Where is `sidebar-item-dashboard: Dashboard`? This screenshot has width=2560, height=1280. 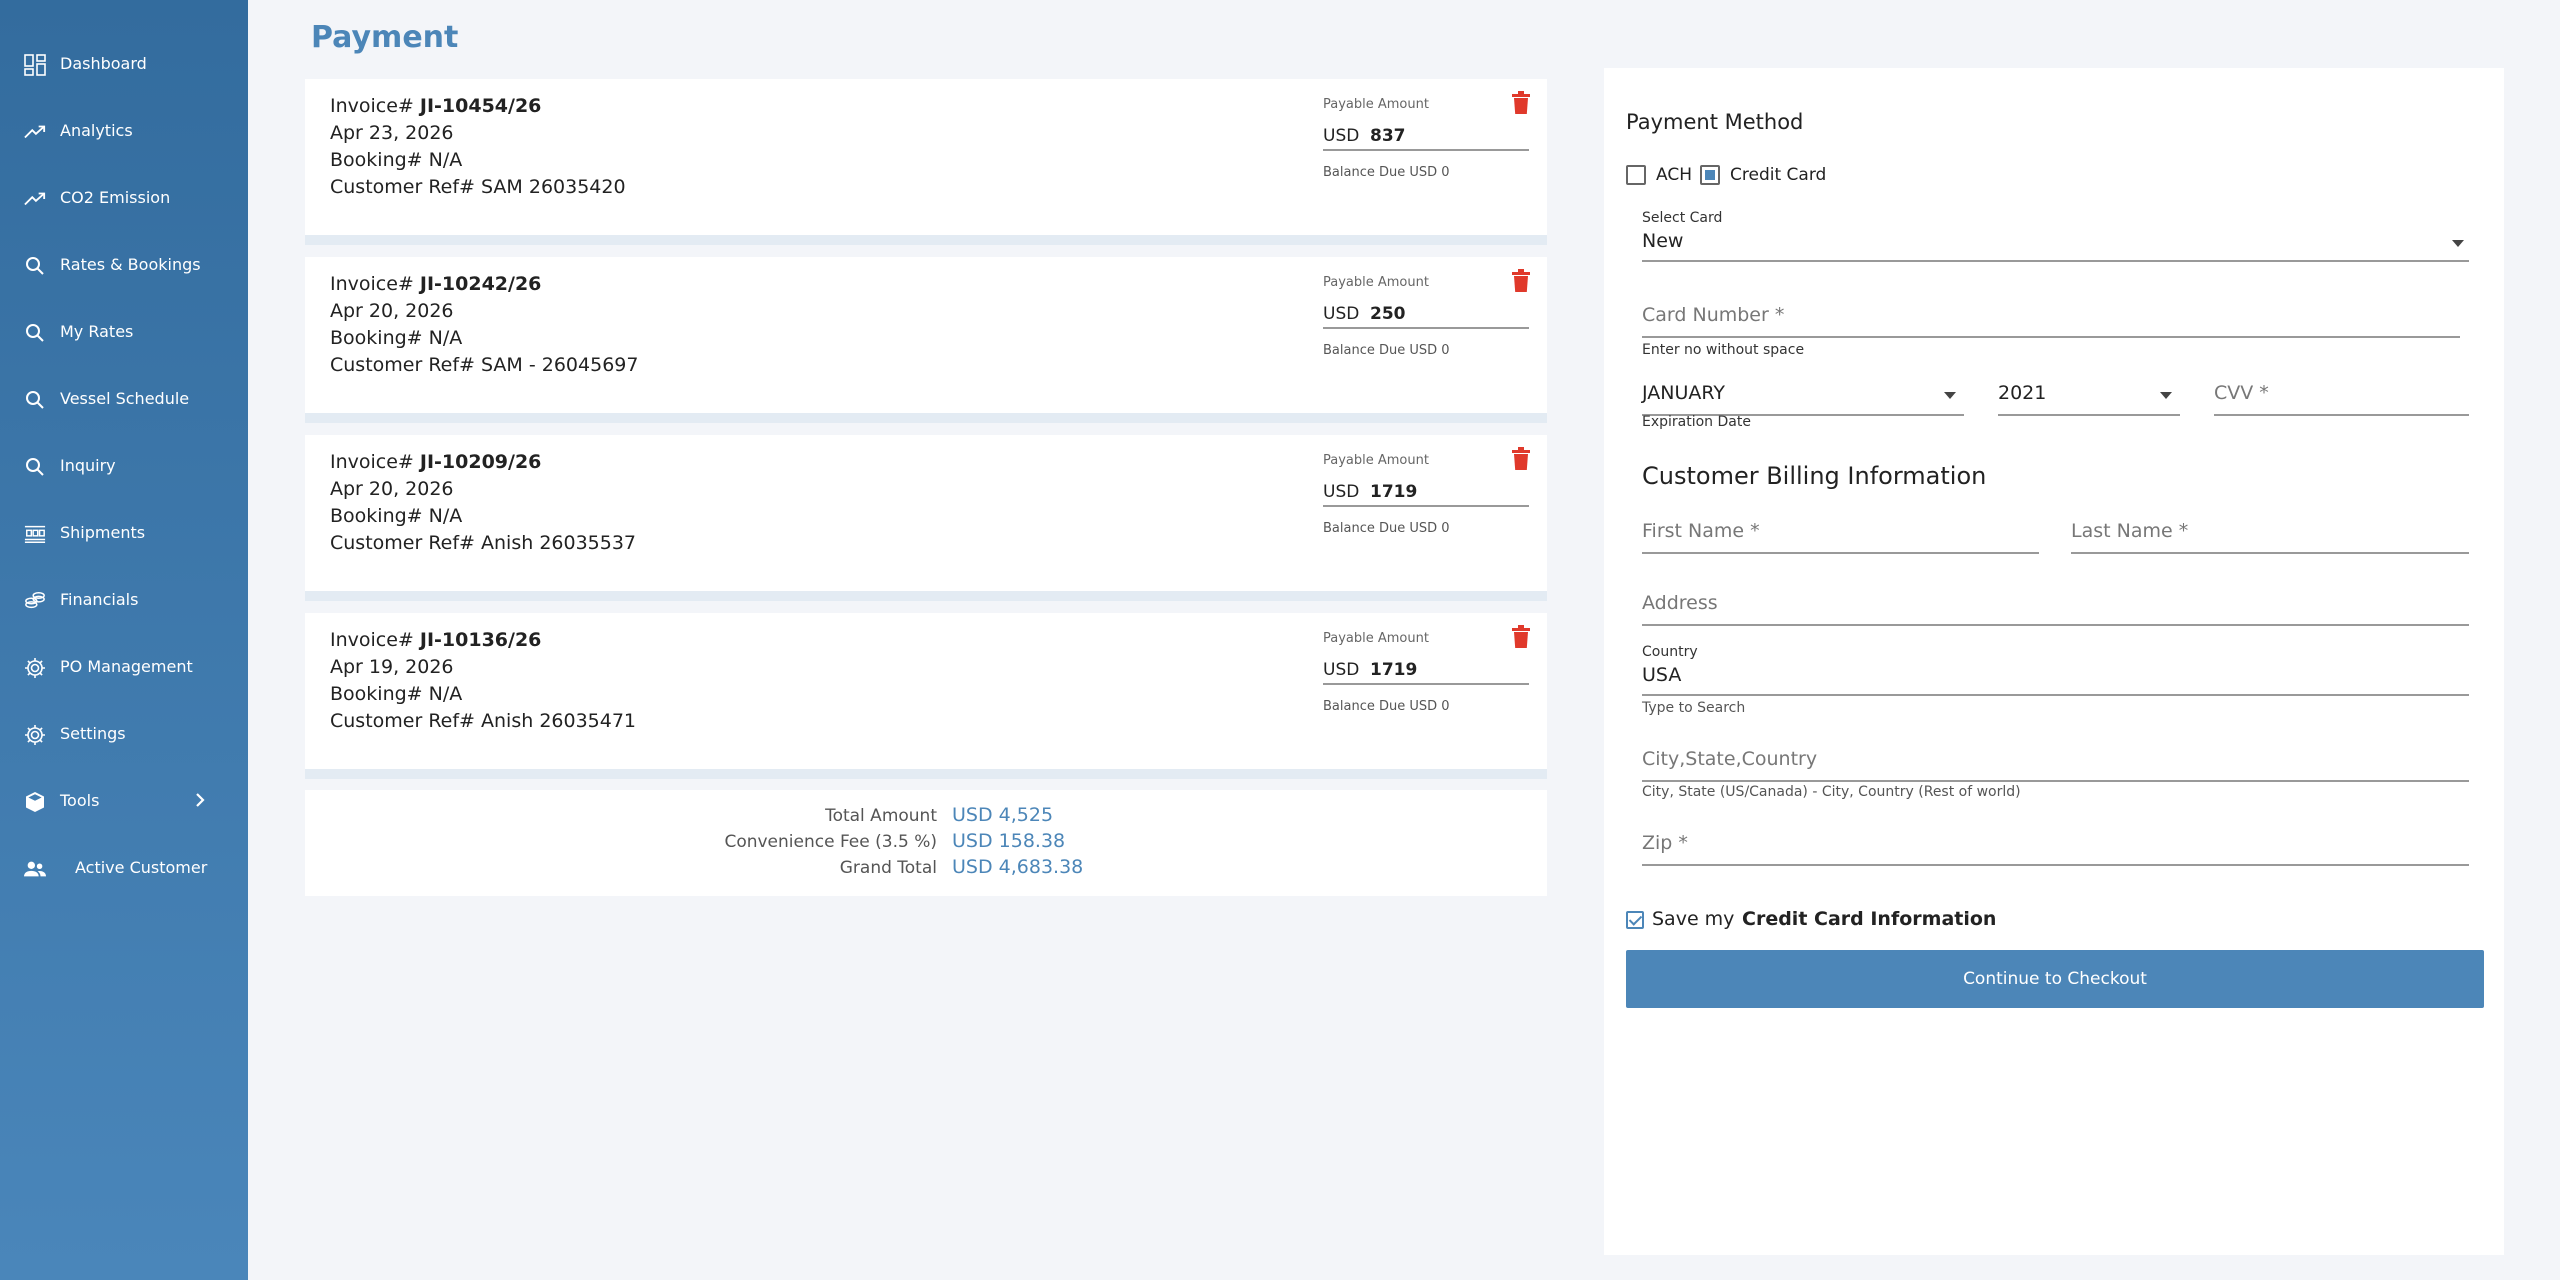
sidebar-item-dashboard: Dashboard is located at coordinates (124, 64).